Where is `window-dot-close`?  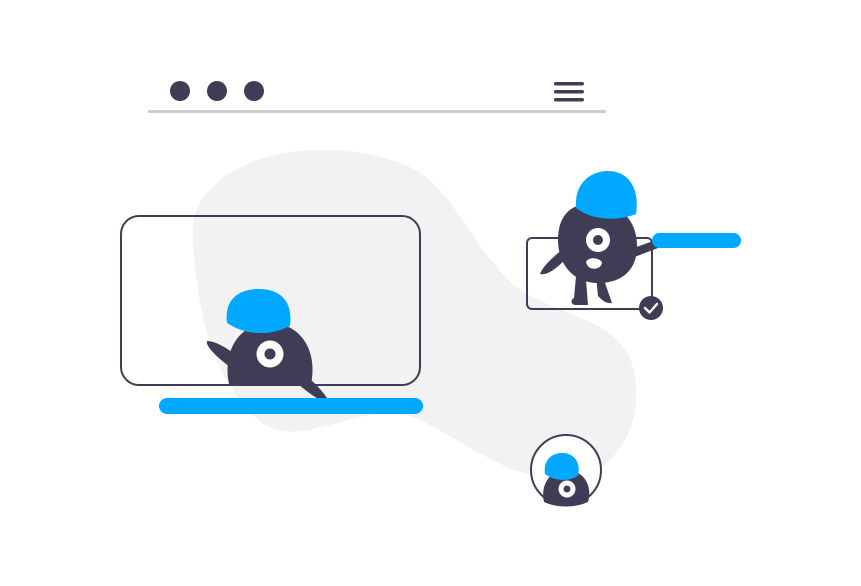 window-dot-close is located at coordinates (180, 91).